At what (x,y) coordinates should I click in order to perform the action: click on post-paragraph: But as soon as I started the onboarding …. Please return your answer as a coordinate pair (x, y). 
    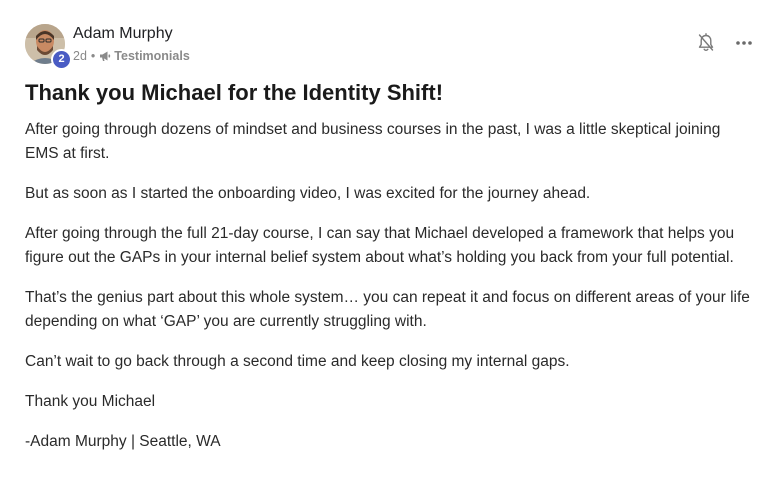
    Looking at the image, I should click on (308, 193).